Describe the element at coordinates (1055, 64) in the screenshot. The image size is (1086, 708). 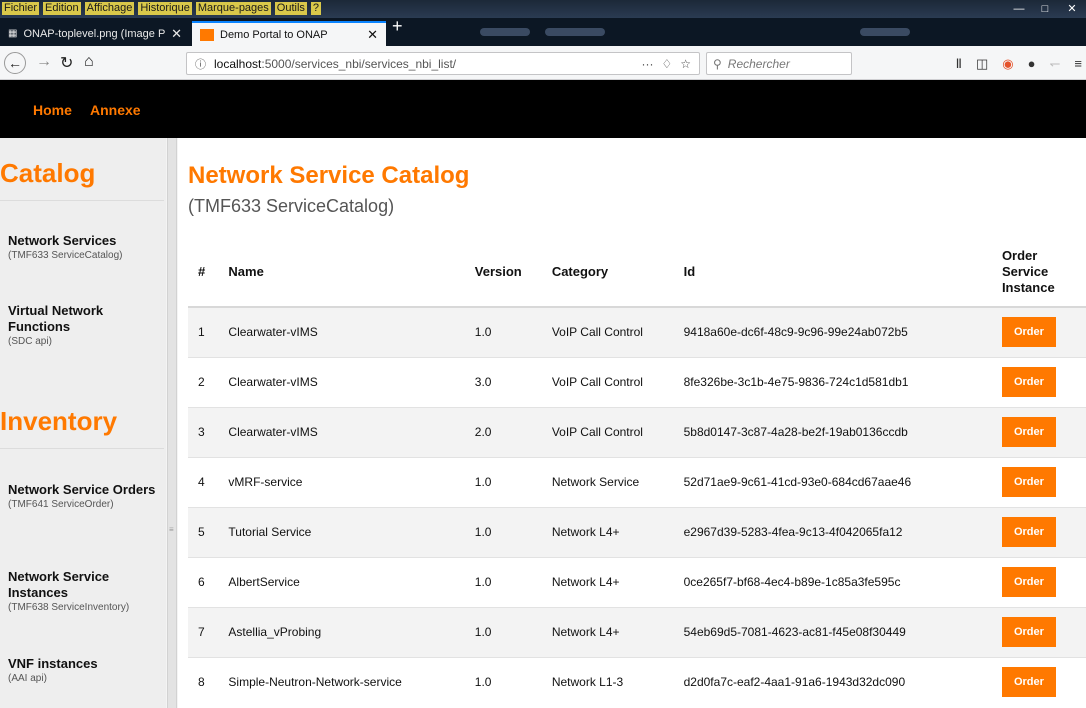
I see `pocket-list-icon: ↽` at that location.